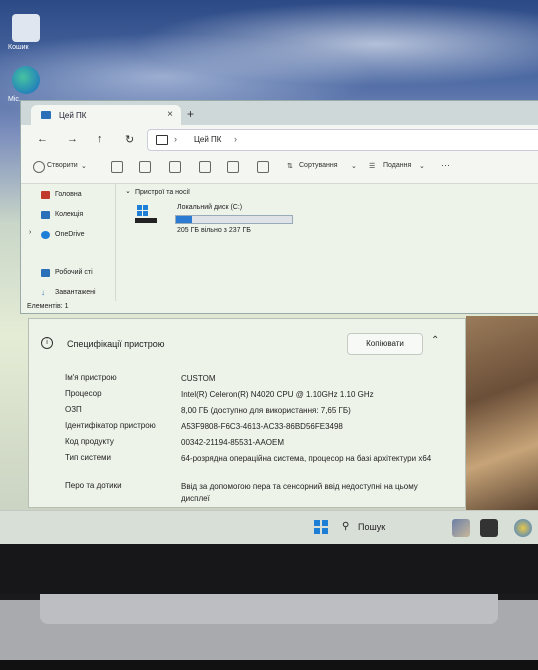  What do you see at coordinates (318, 165) in the screenshot?
I see `sort-button: Сортування` at bounding box center [318, 165].